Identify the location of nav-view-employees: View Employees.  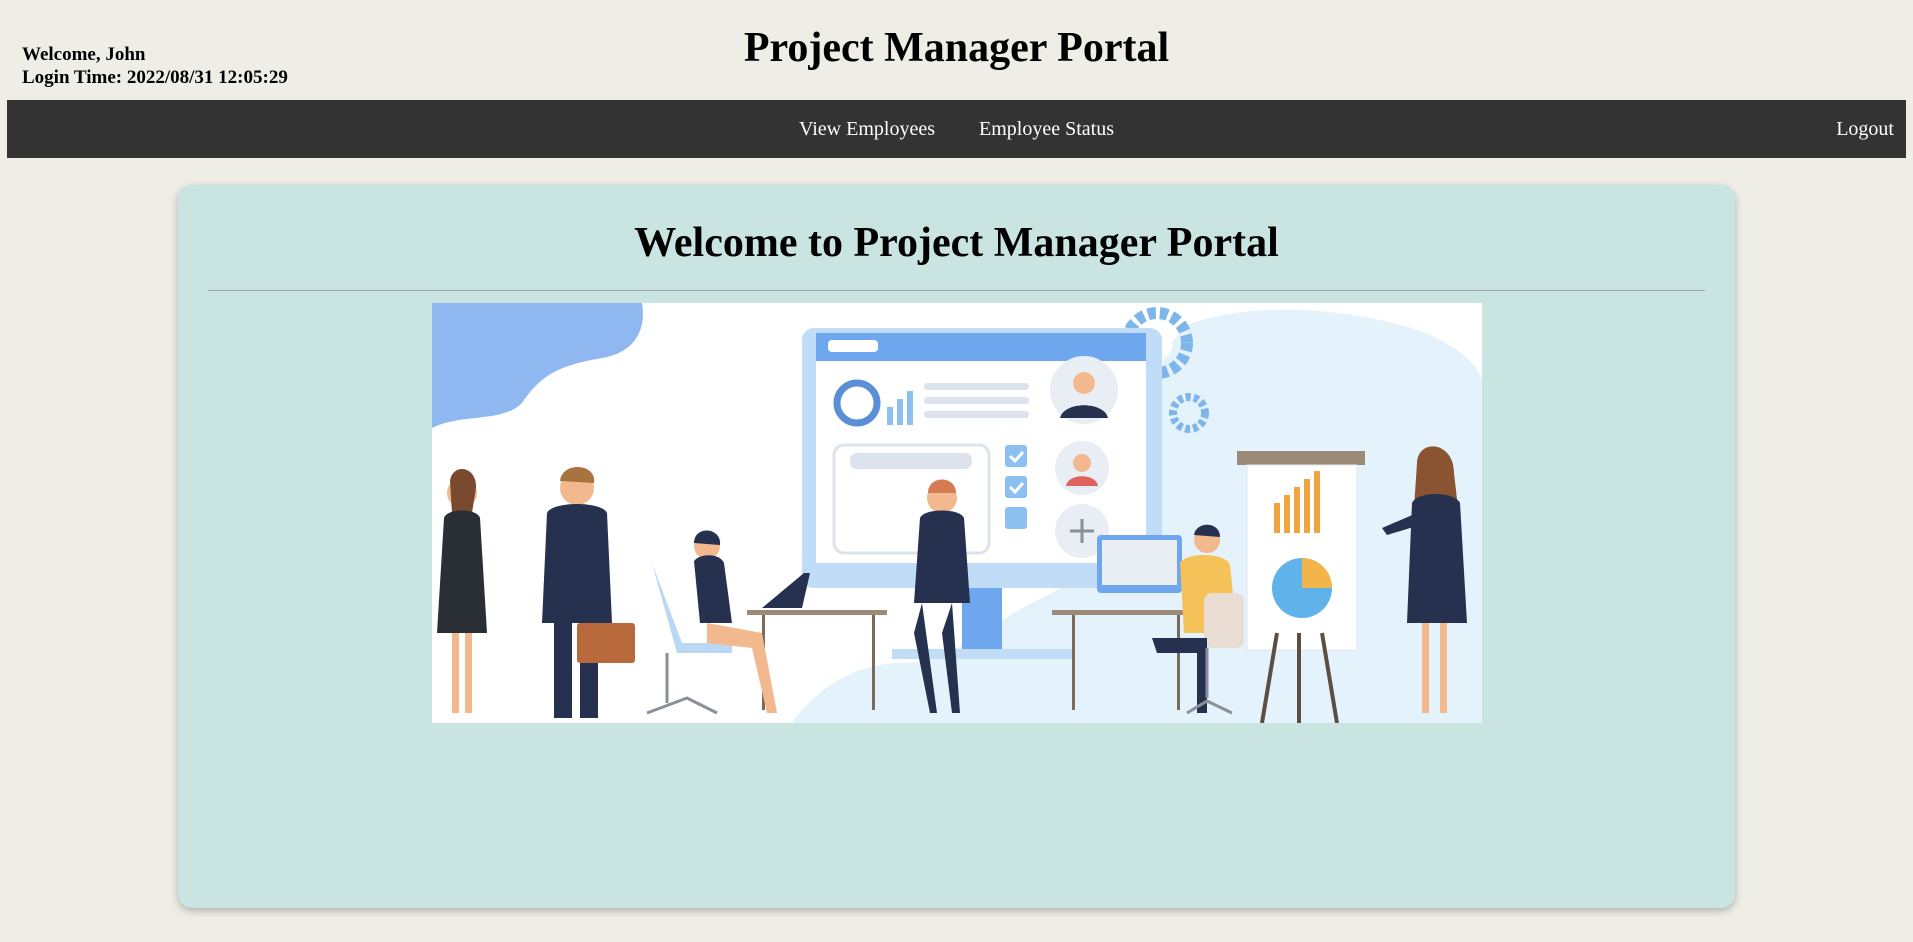
(867, 129).